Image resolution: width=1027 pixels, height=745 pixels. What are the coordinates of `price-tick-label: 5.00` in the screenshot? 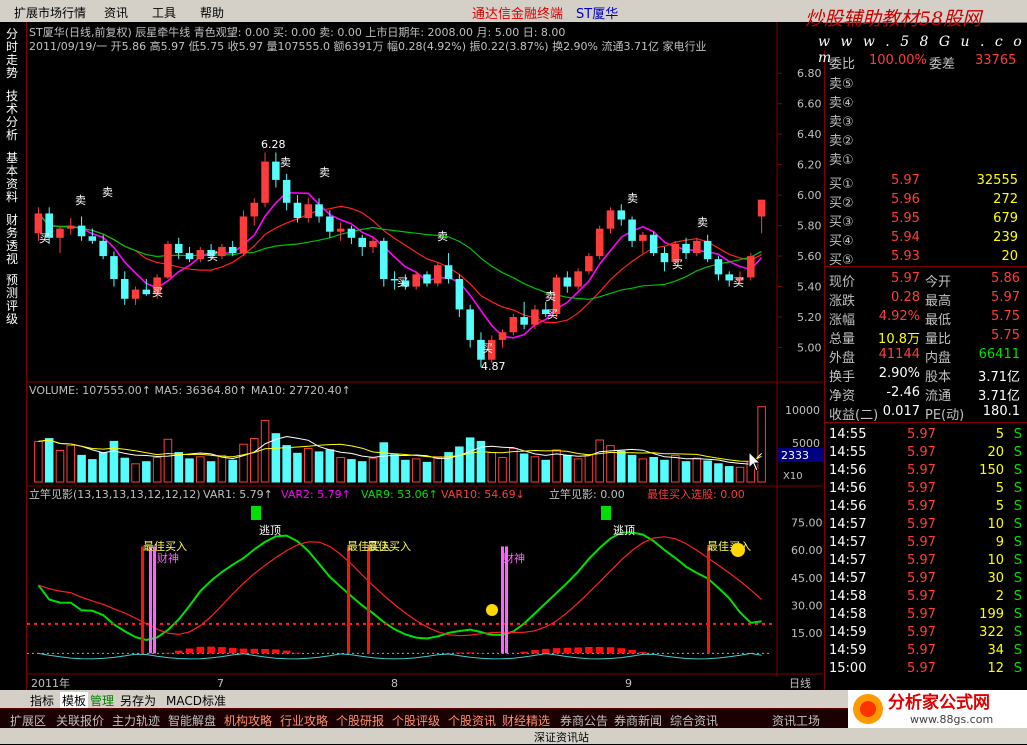 It's located at (809, 348).